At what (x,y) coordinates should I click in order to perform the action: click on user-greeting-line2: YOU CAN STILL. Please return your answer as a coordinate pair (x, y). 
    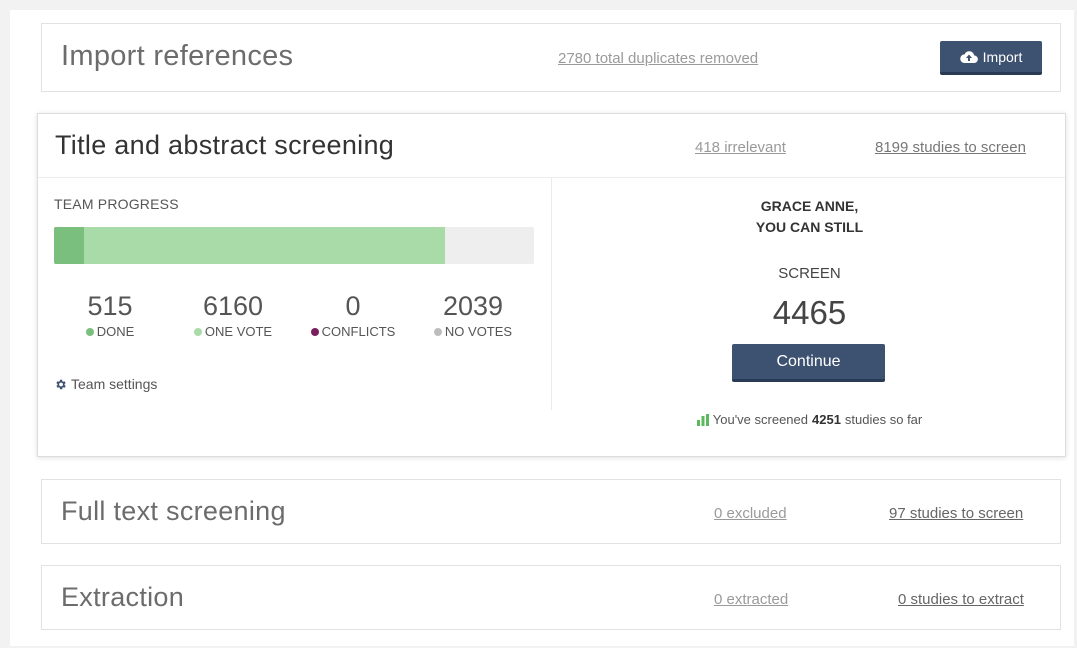
    Looking at the image, I should click on (809, 227).